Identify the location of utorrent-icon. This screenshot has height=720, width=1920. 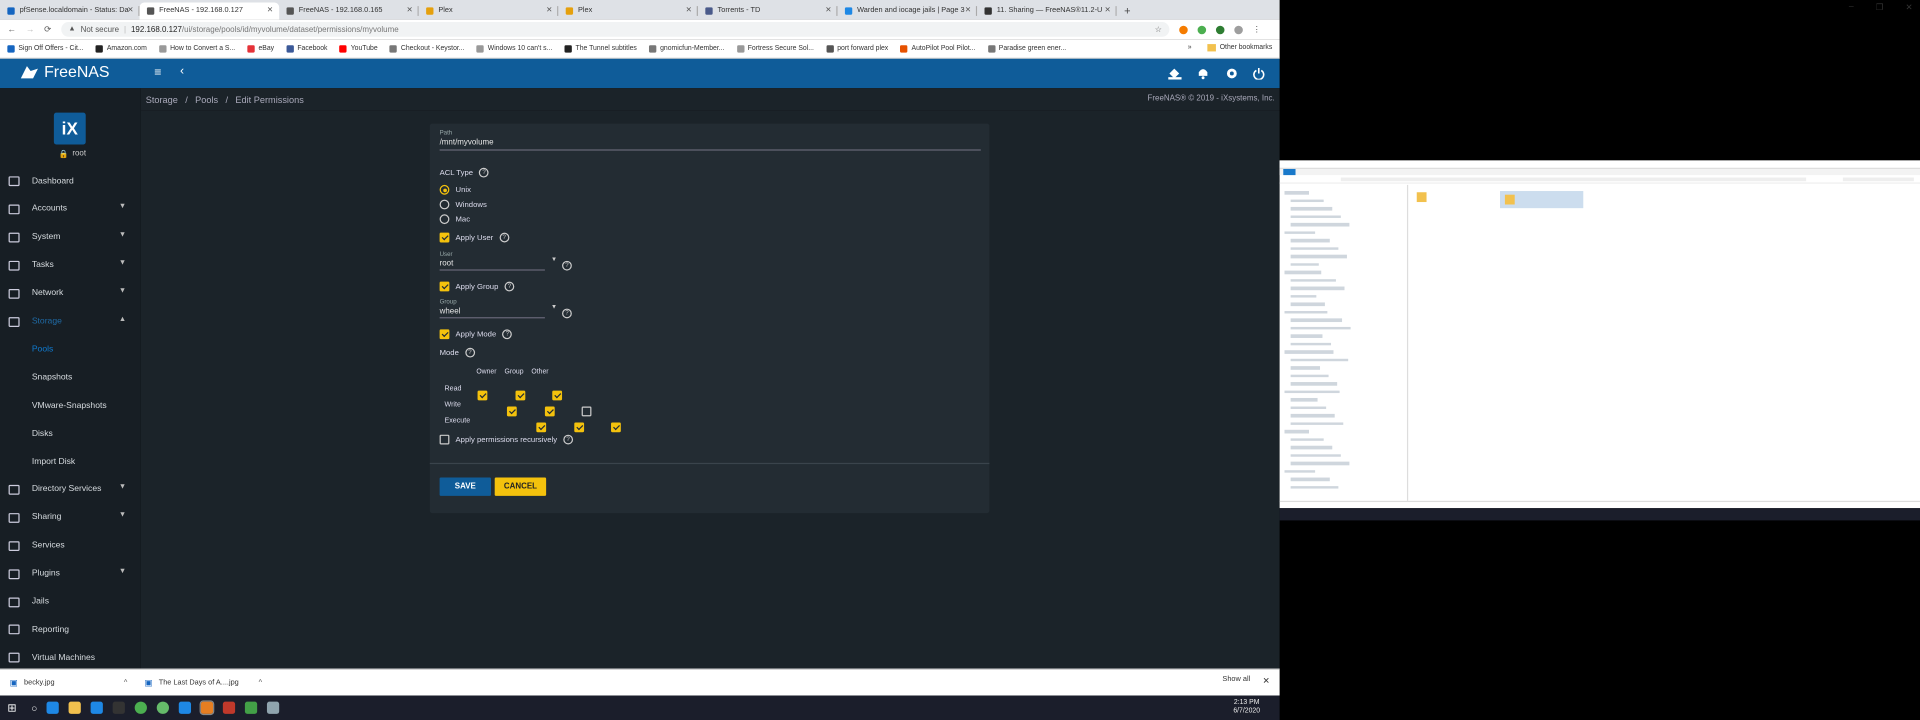
(163, 707).